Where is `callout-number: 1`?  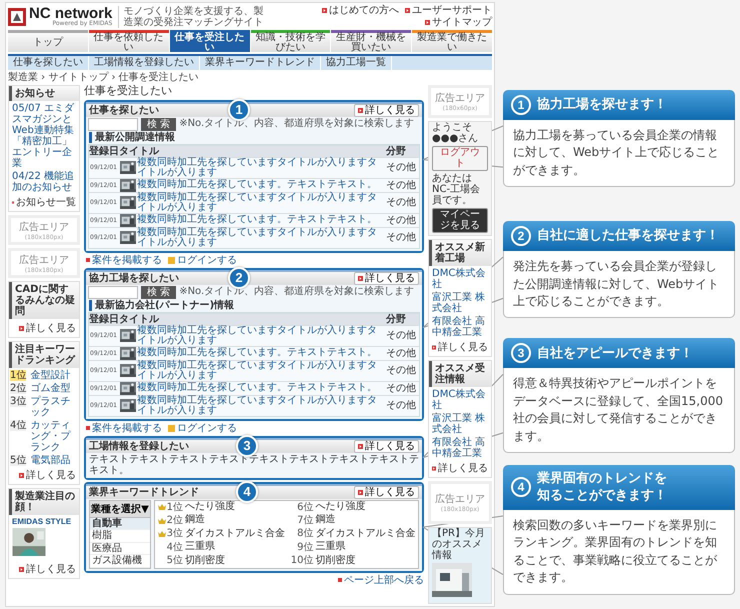 callout-number: 1 is located at coordinates (521, 105).